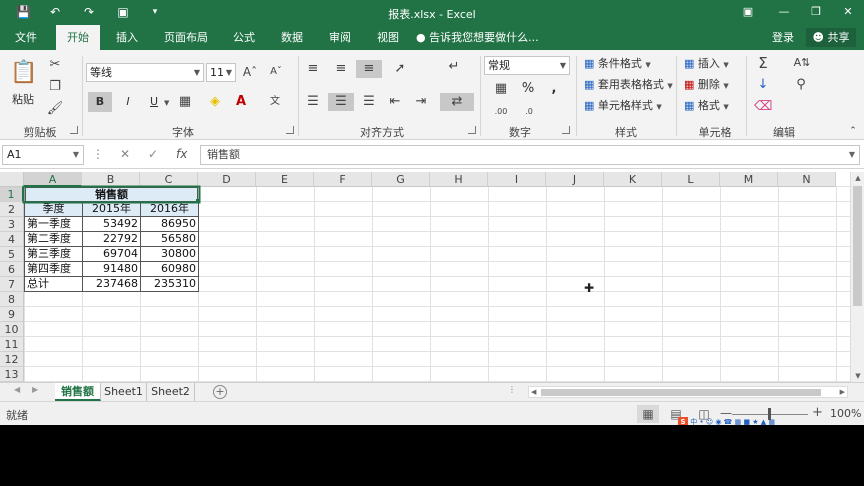 The width and height of the screenshot is (864, 486). What do you see at coordinates (185, 102) in the screenshot?
I see `borders-icon: ▦` at bounding box center [185, 102].